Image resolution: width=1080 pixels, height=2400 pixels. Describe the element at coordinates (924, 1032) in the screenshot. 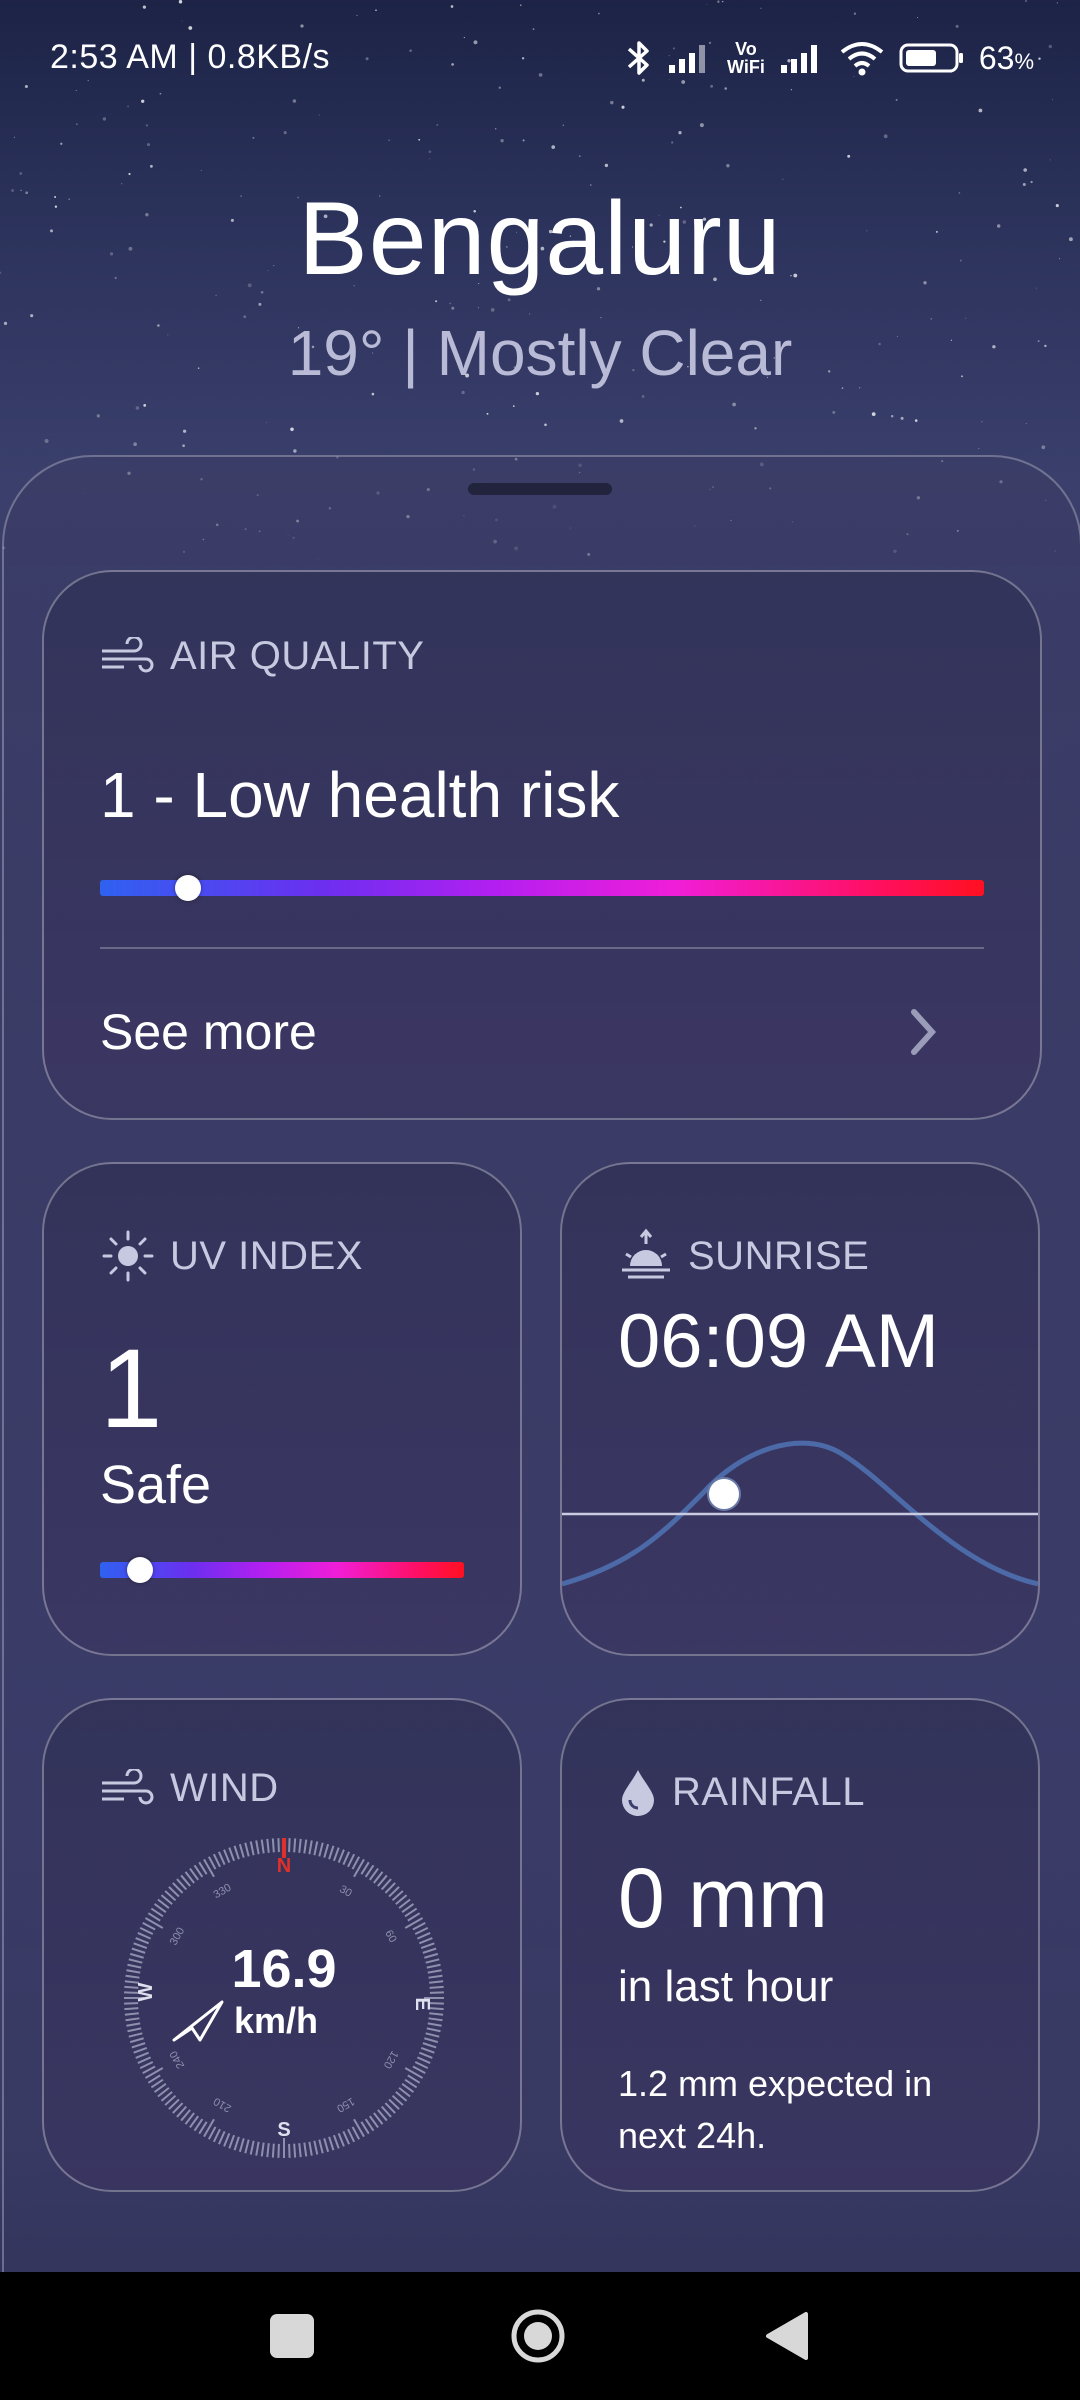

I see `chevron-right-icon` at that location.